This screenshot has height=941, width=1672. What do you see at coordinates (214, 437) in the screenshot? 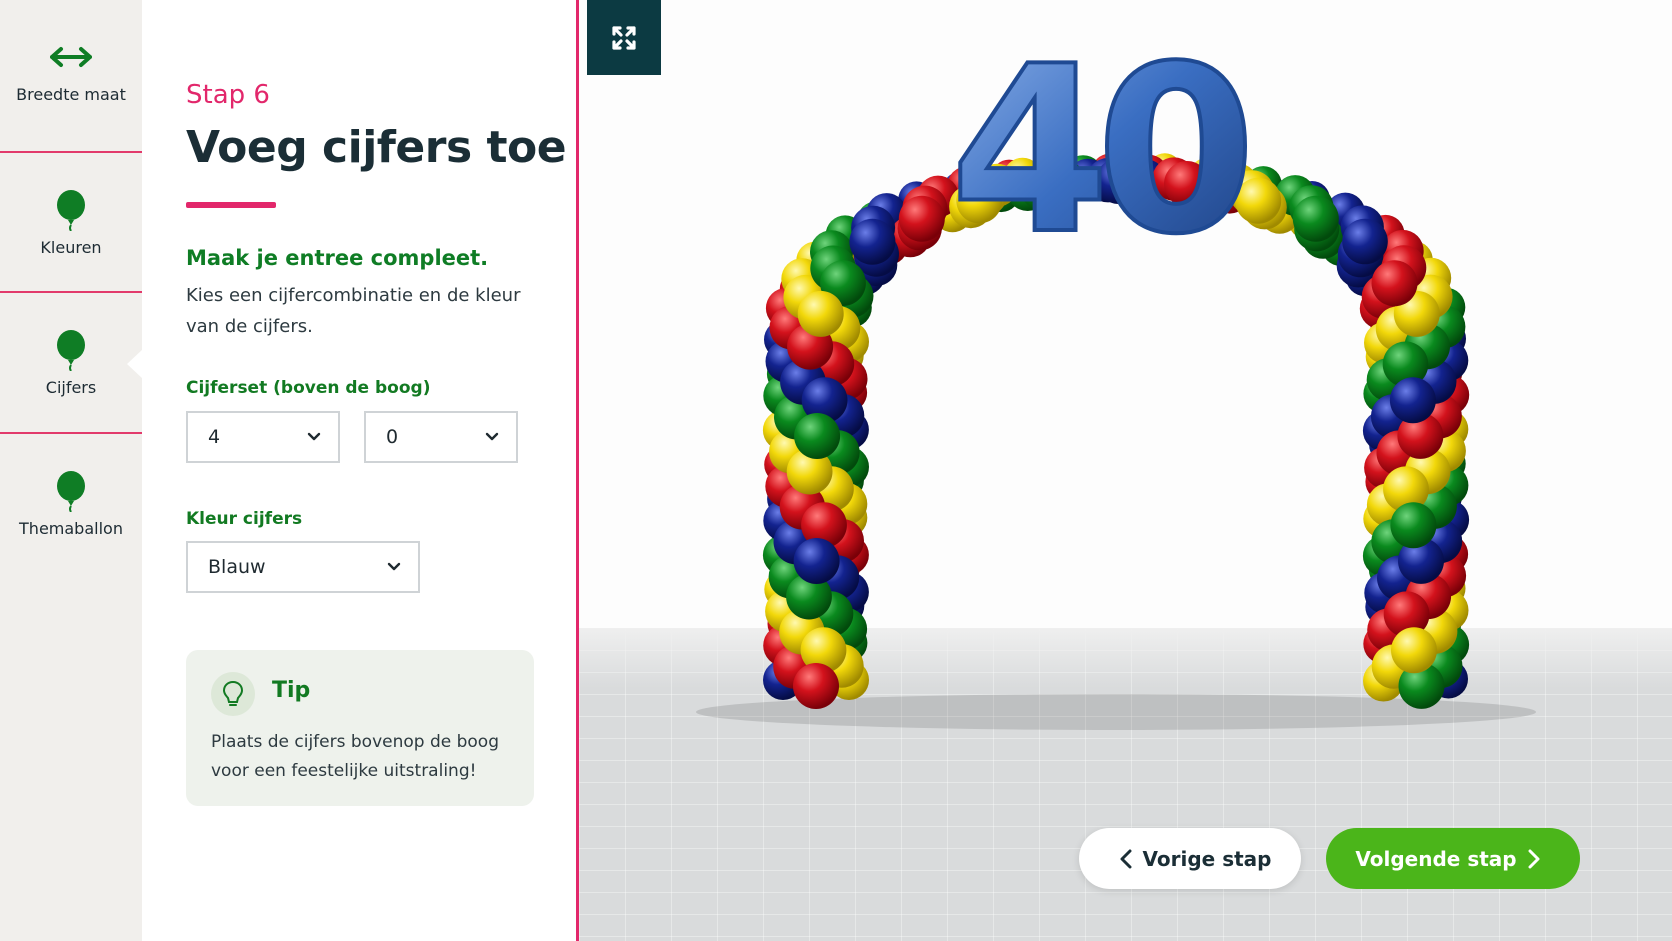
I see `digit-1-value: 4` at bounding box center [214, 437].